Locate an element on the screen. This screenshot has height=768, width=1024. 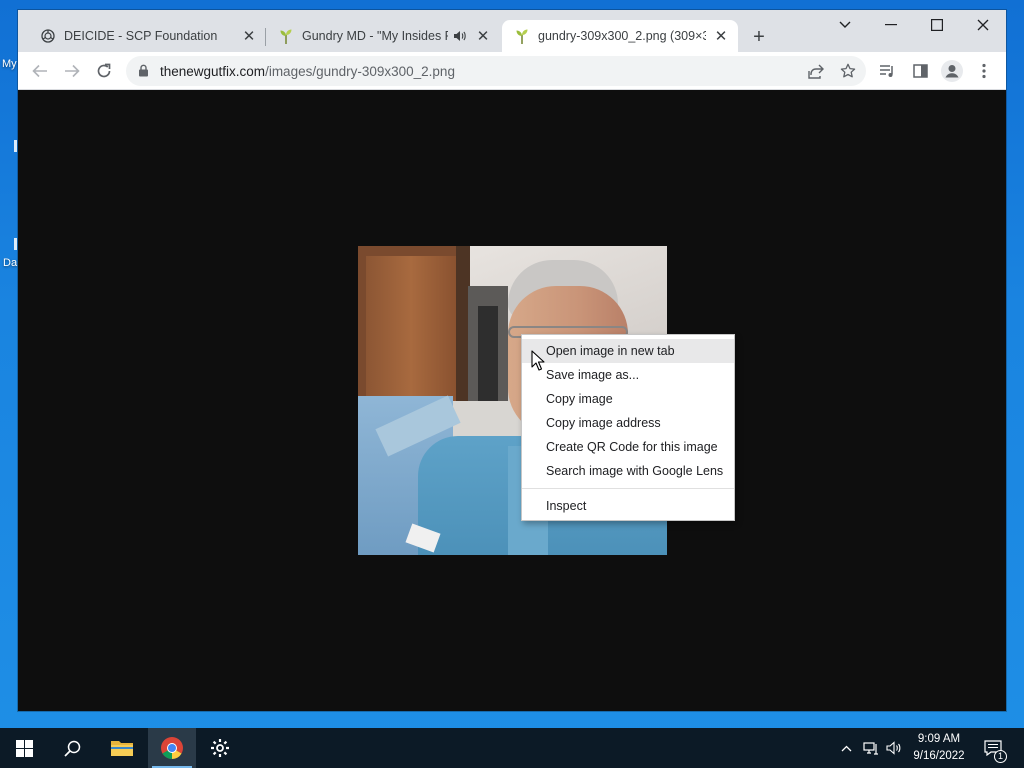
settings-gear-icon is located at coordinates (220, 748).